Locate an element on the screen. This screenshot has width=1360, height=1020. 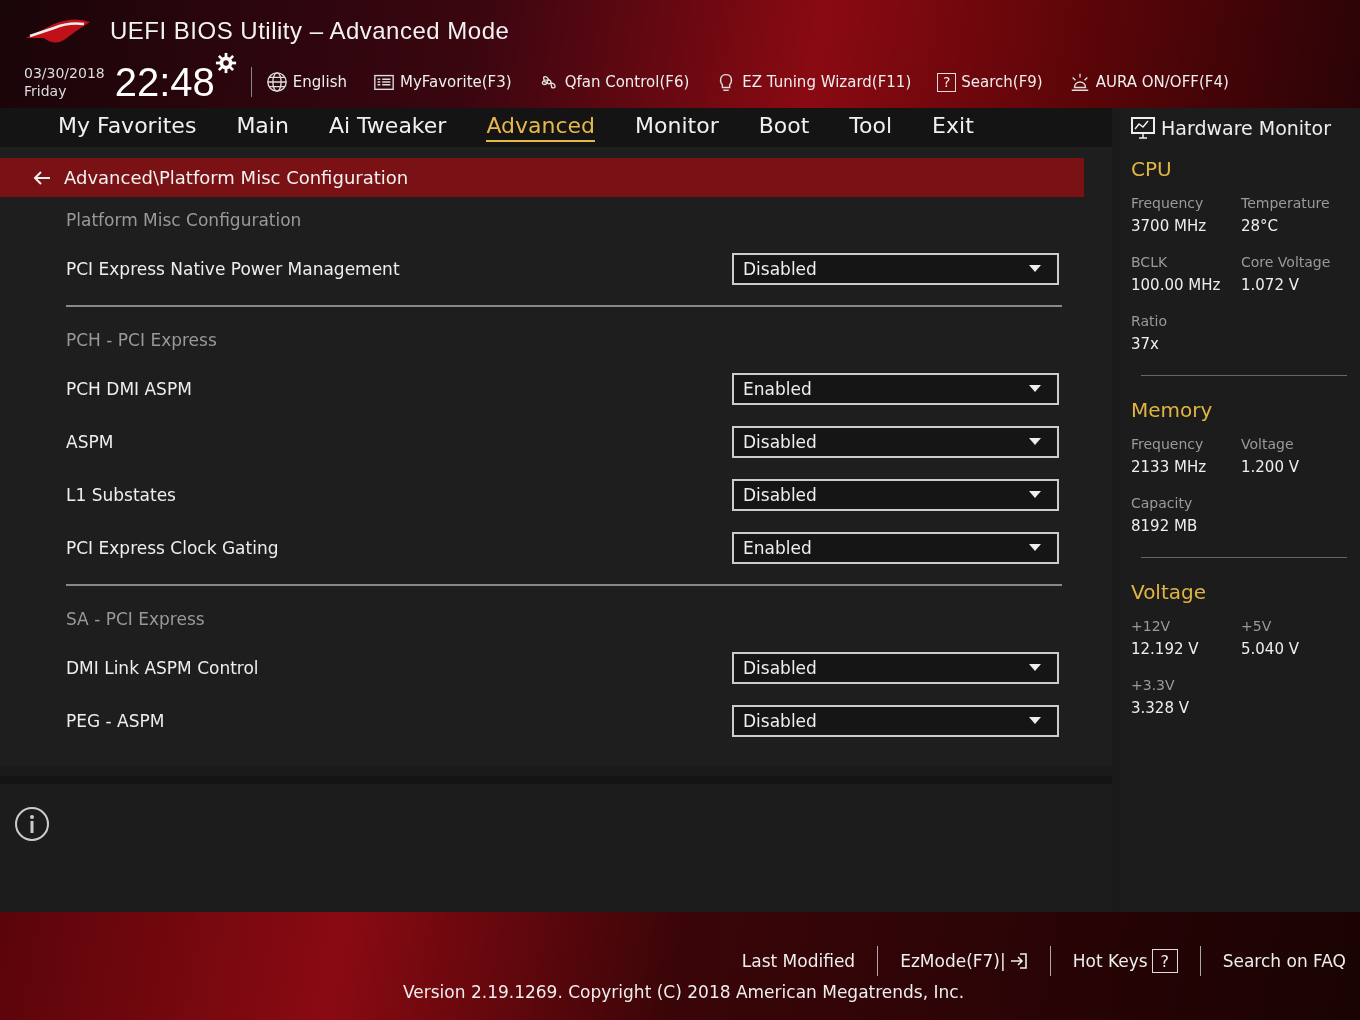
gear-icon is located at coordinates (225, 63).